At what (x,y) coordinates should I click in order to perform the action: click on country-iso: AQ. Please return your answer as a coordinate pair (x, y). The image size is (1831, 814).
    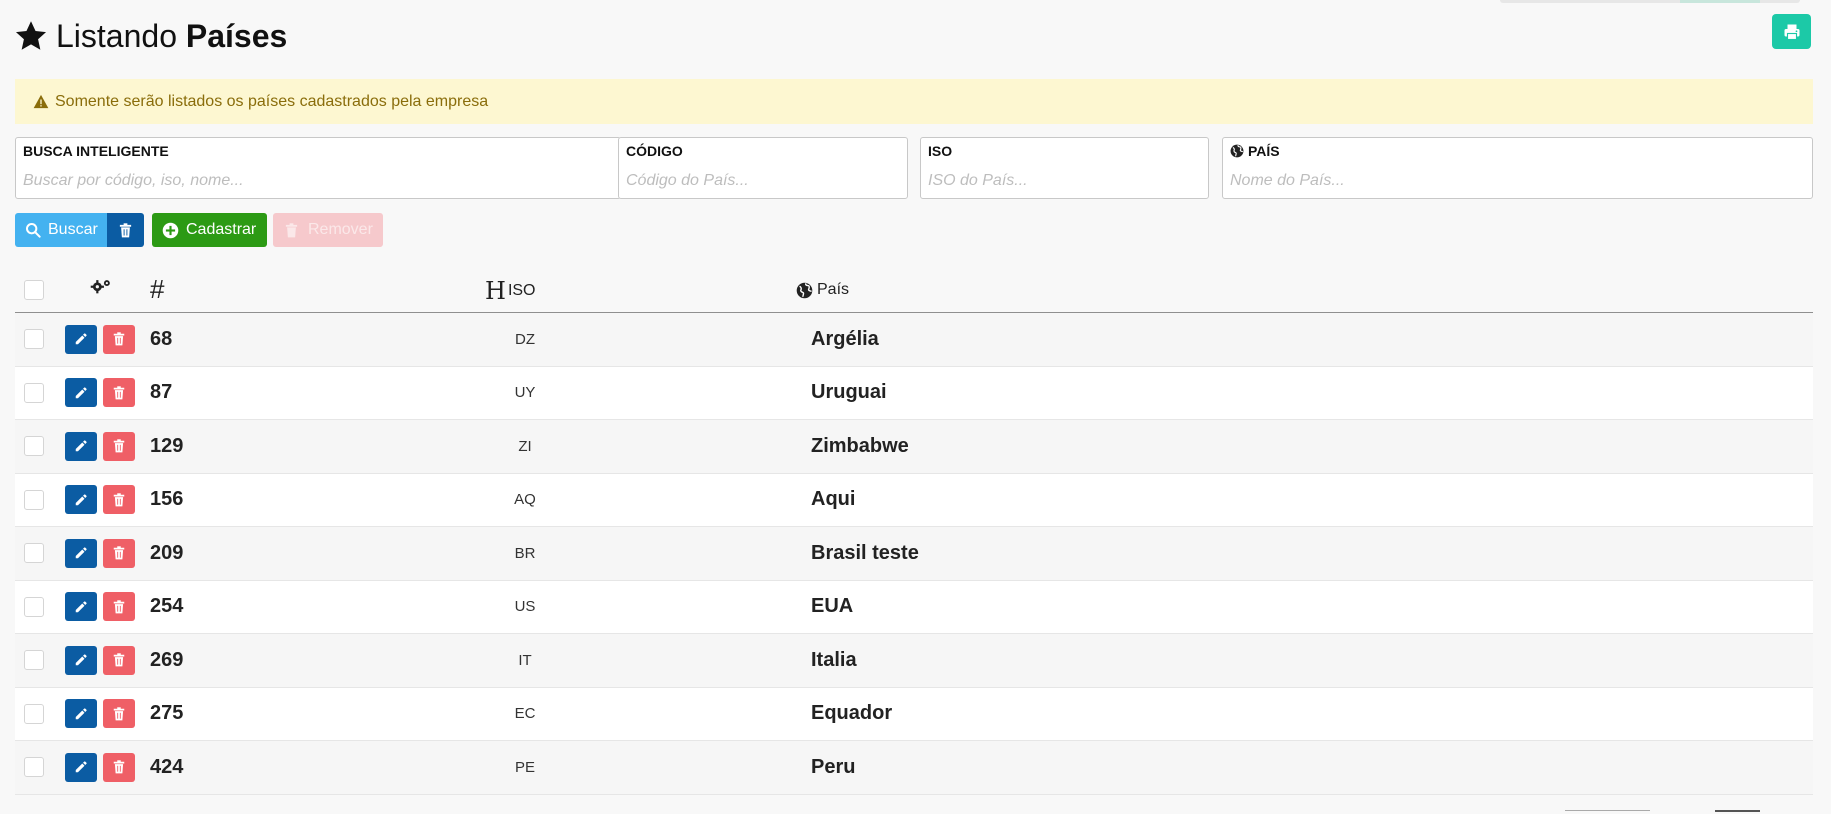
    Looking at the image, I should click on (525, 500).